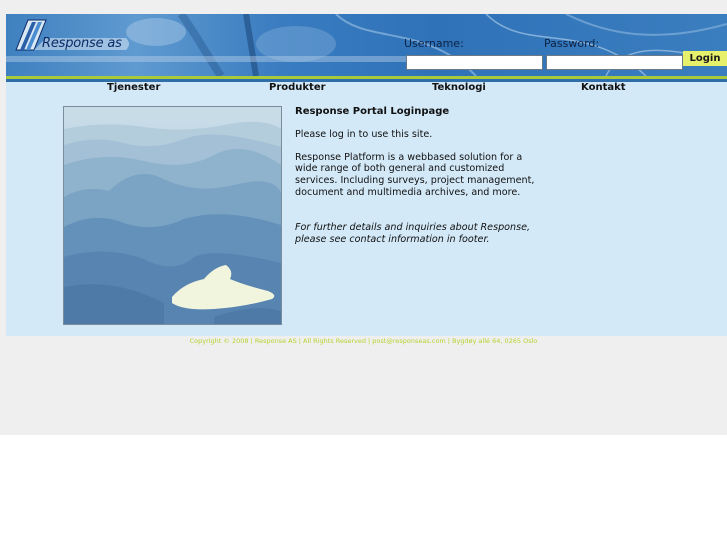  What do you see at coordinates (82, 43) in the screenshot?
I see `logo-text: Response as` at bounding box center [82, 43].